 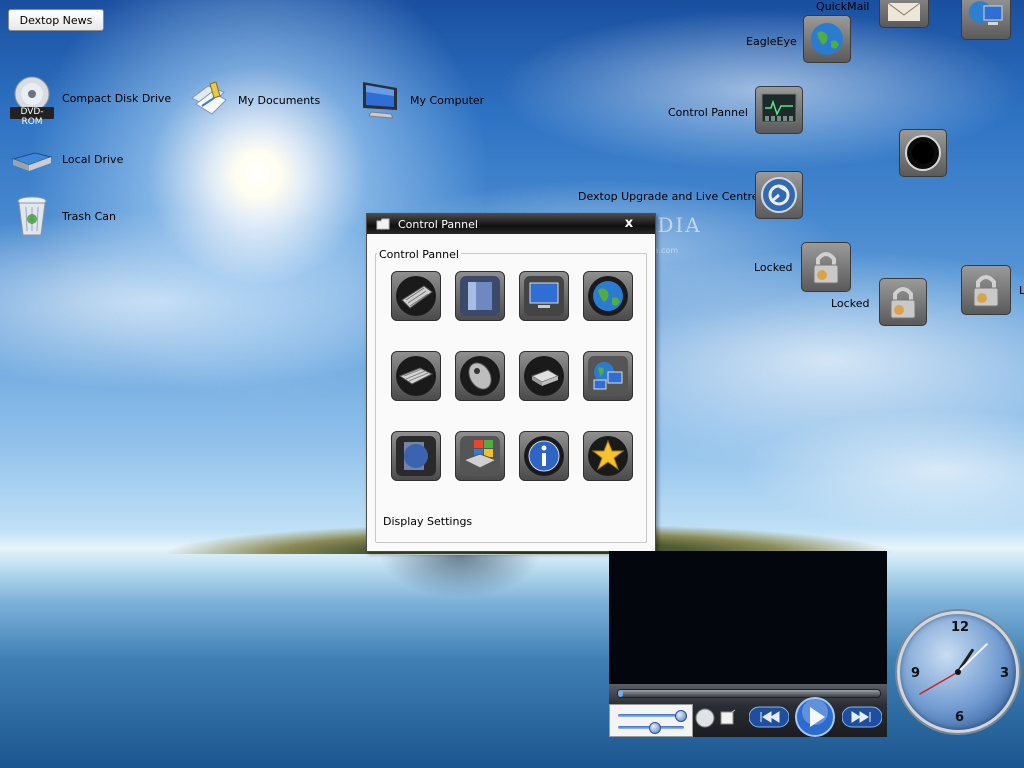 I want to click on monitor-icon, so click(x=544, y=296).